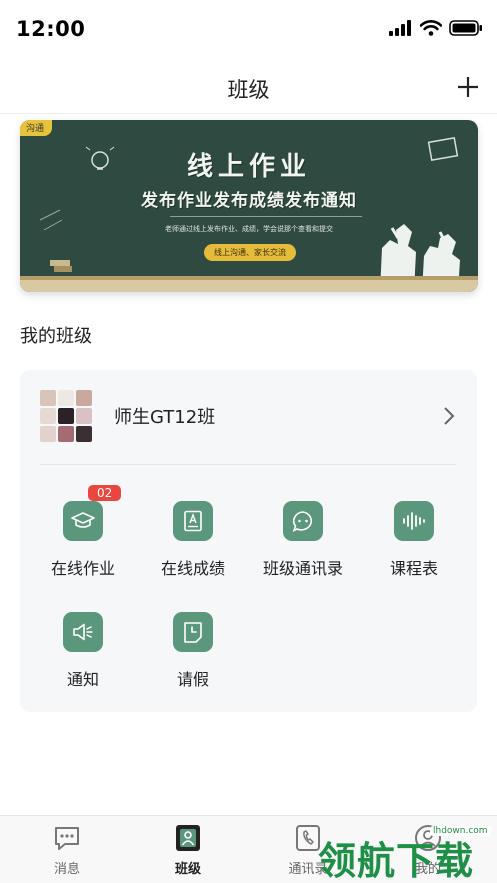  I want to click on function-label: 课程表, so click(413, 568).